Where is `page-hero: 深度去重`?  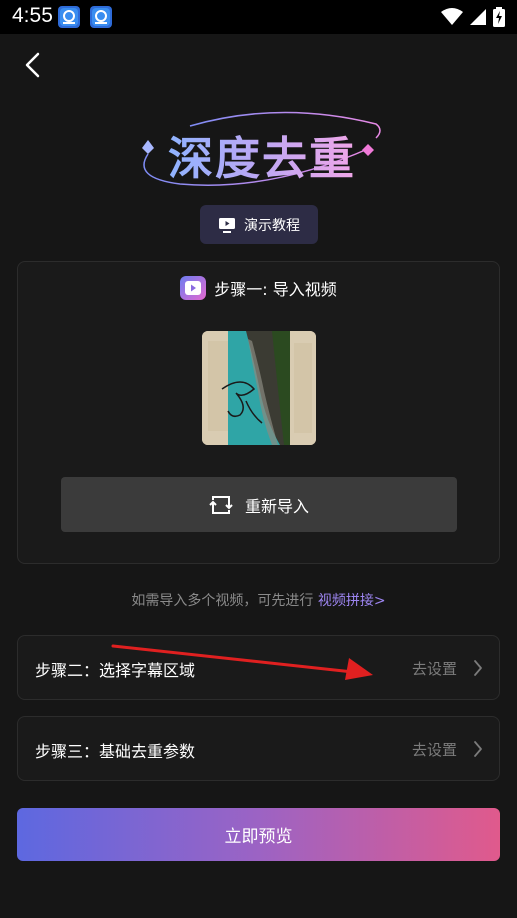
page-hero: 深度去重 is located at coordinates (260, 154).